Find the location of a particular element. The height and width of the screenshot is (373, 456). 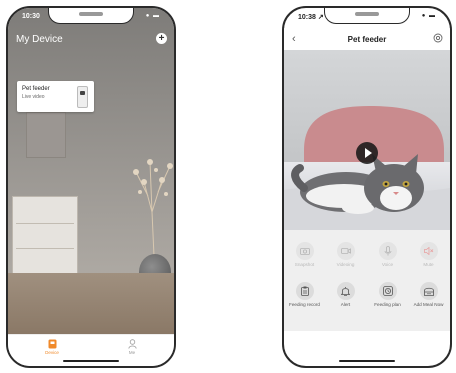

snapshot-button: Snapshot is located at coordinates (304, 254).